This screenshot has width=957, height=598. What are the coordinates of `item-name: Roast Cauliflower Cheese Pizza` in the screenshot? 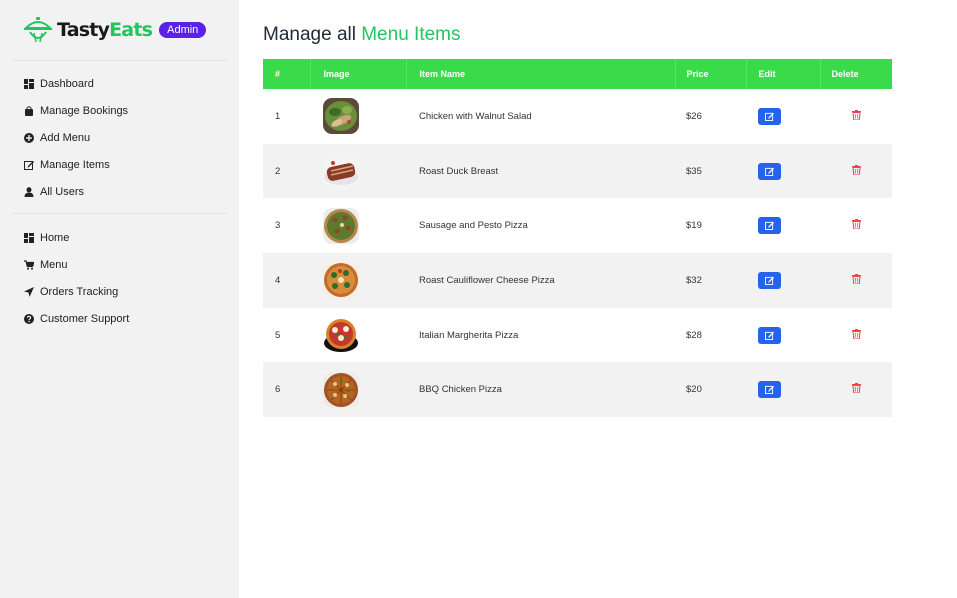 It's located at (487, 280).